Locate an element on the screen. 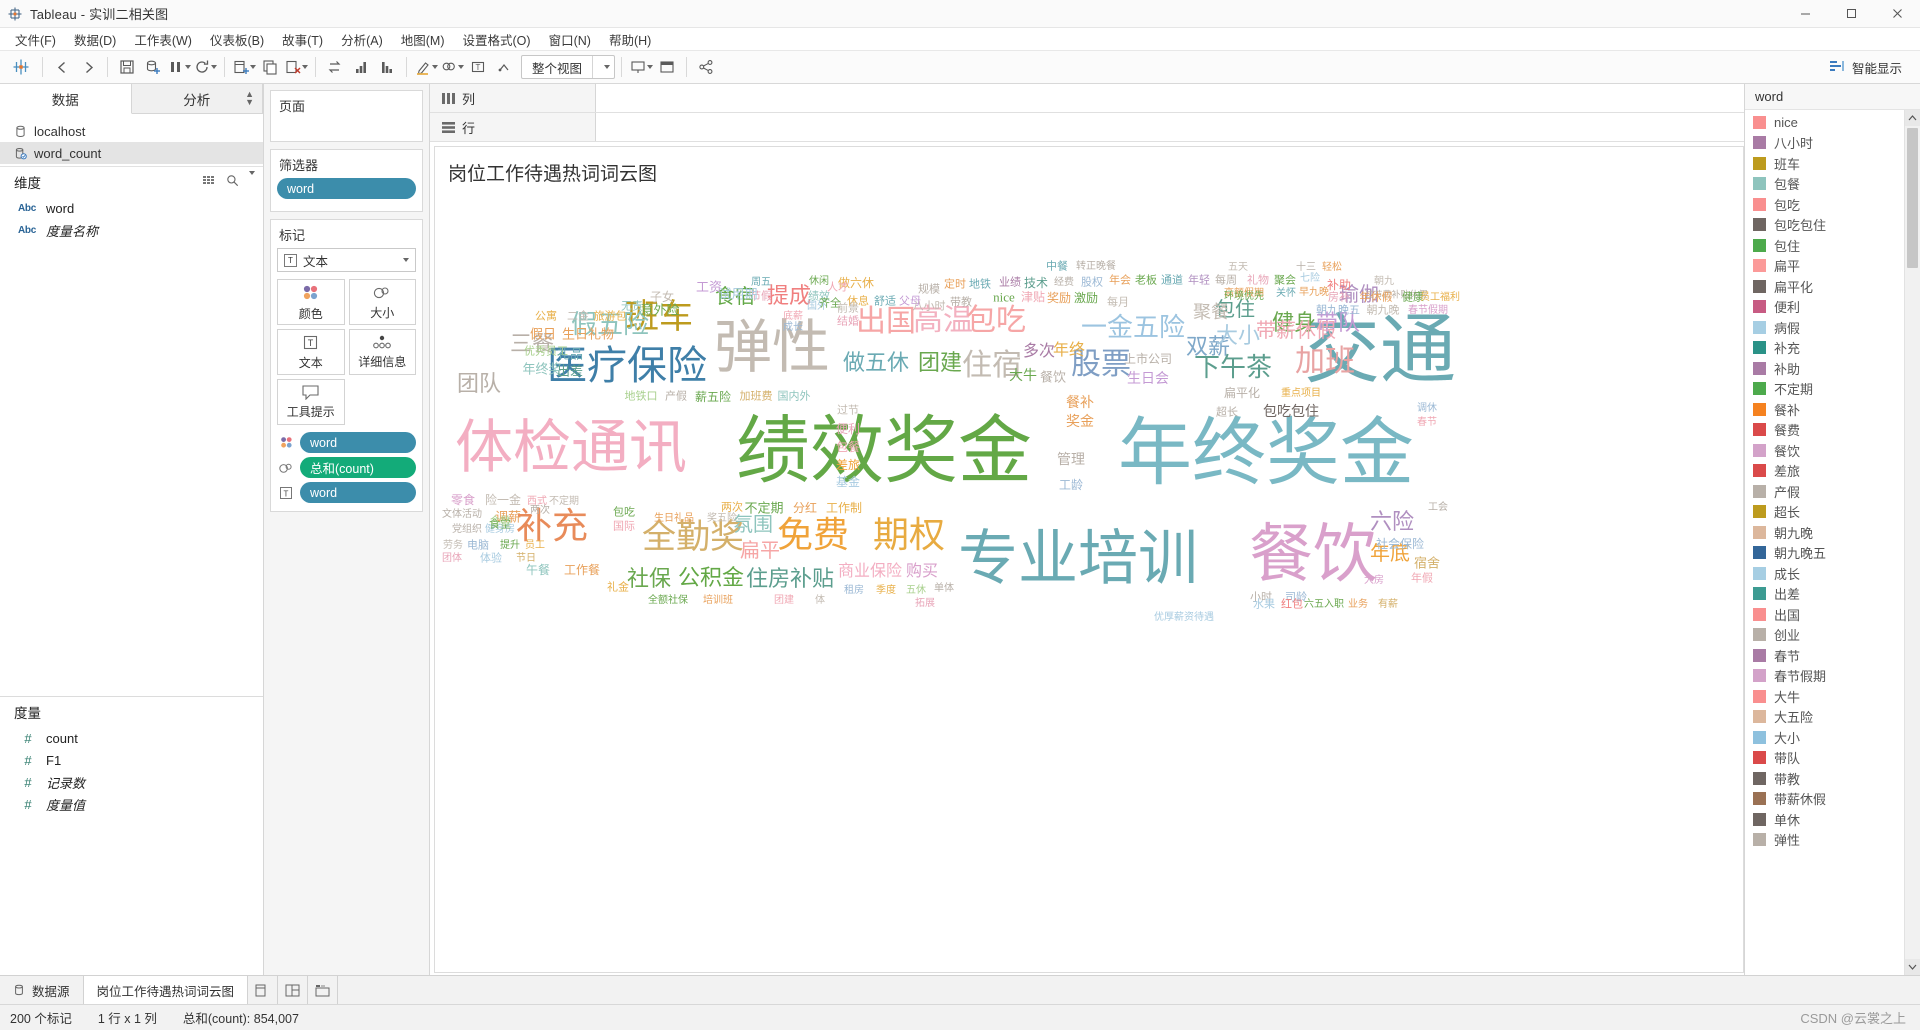  wordcloud-word: 不定期 is located at coordinates (564, 502).